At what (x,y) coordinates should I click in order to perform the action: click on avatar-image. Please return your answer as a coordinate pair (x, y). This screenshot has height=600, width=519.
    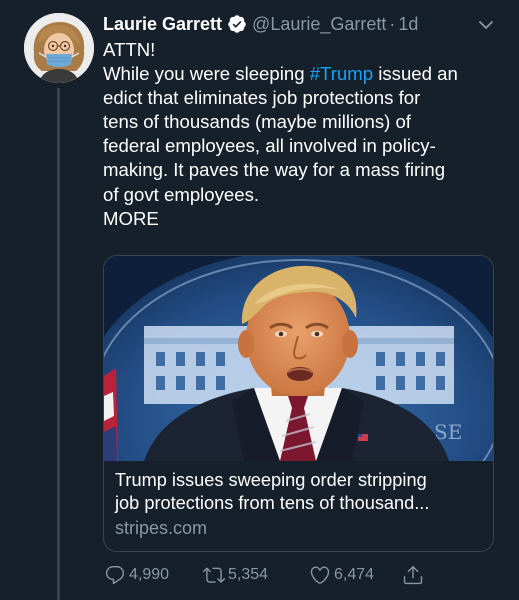
    Looking at the image, I should click on (59, 48).